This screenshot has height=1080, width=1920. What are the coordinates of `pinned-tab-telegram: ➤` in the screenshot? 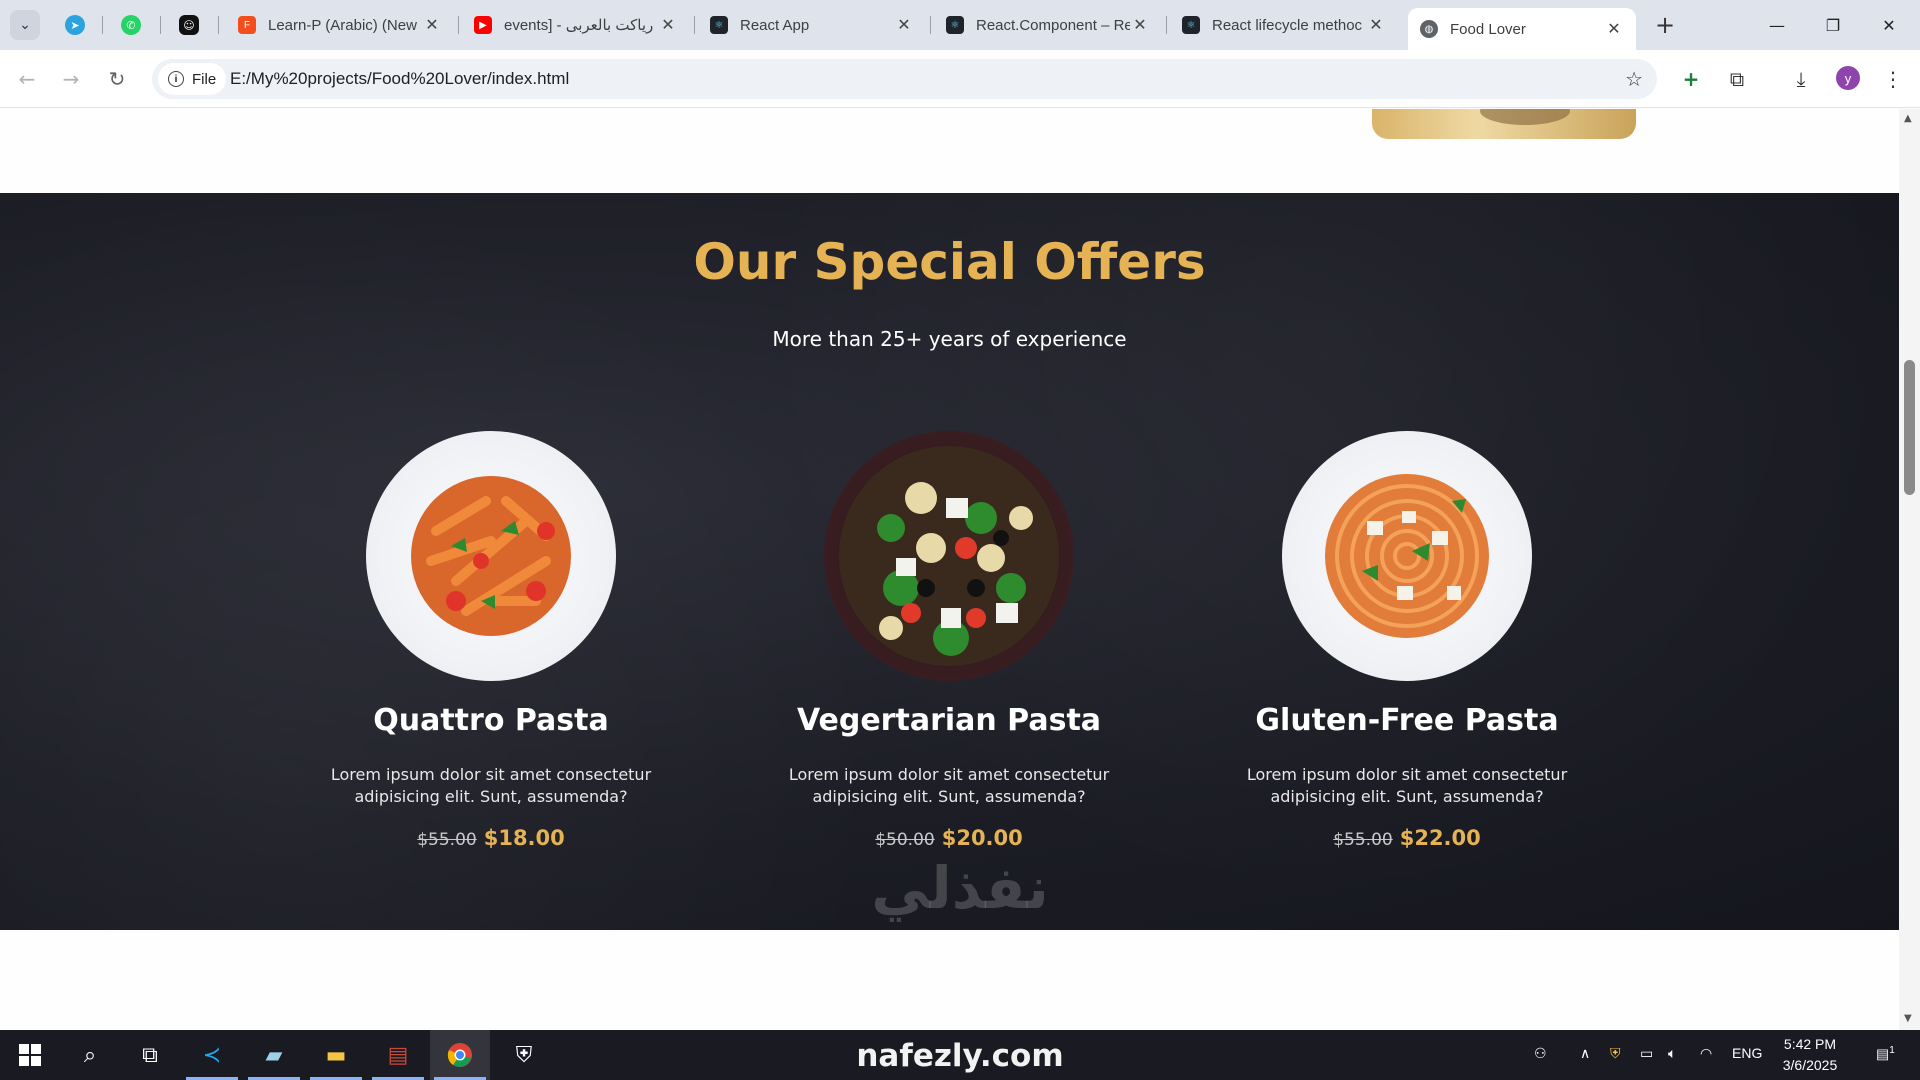 It's located at (75, 25).